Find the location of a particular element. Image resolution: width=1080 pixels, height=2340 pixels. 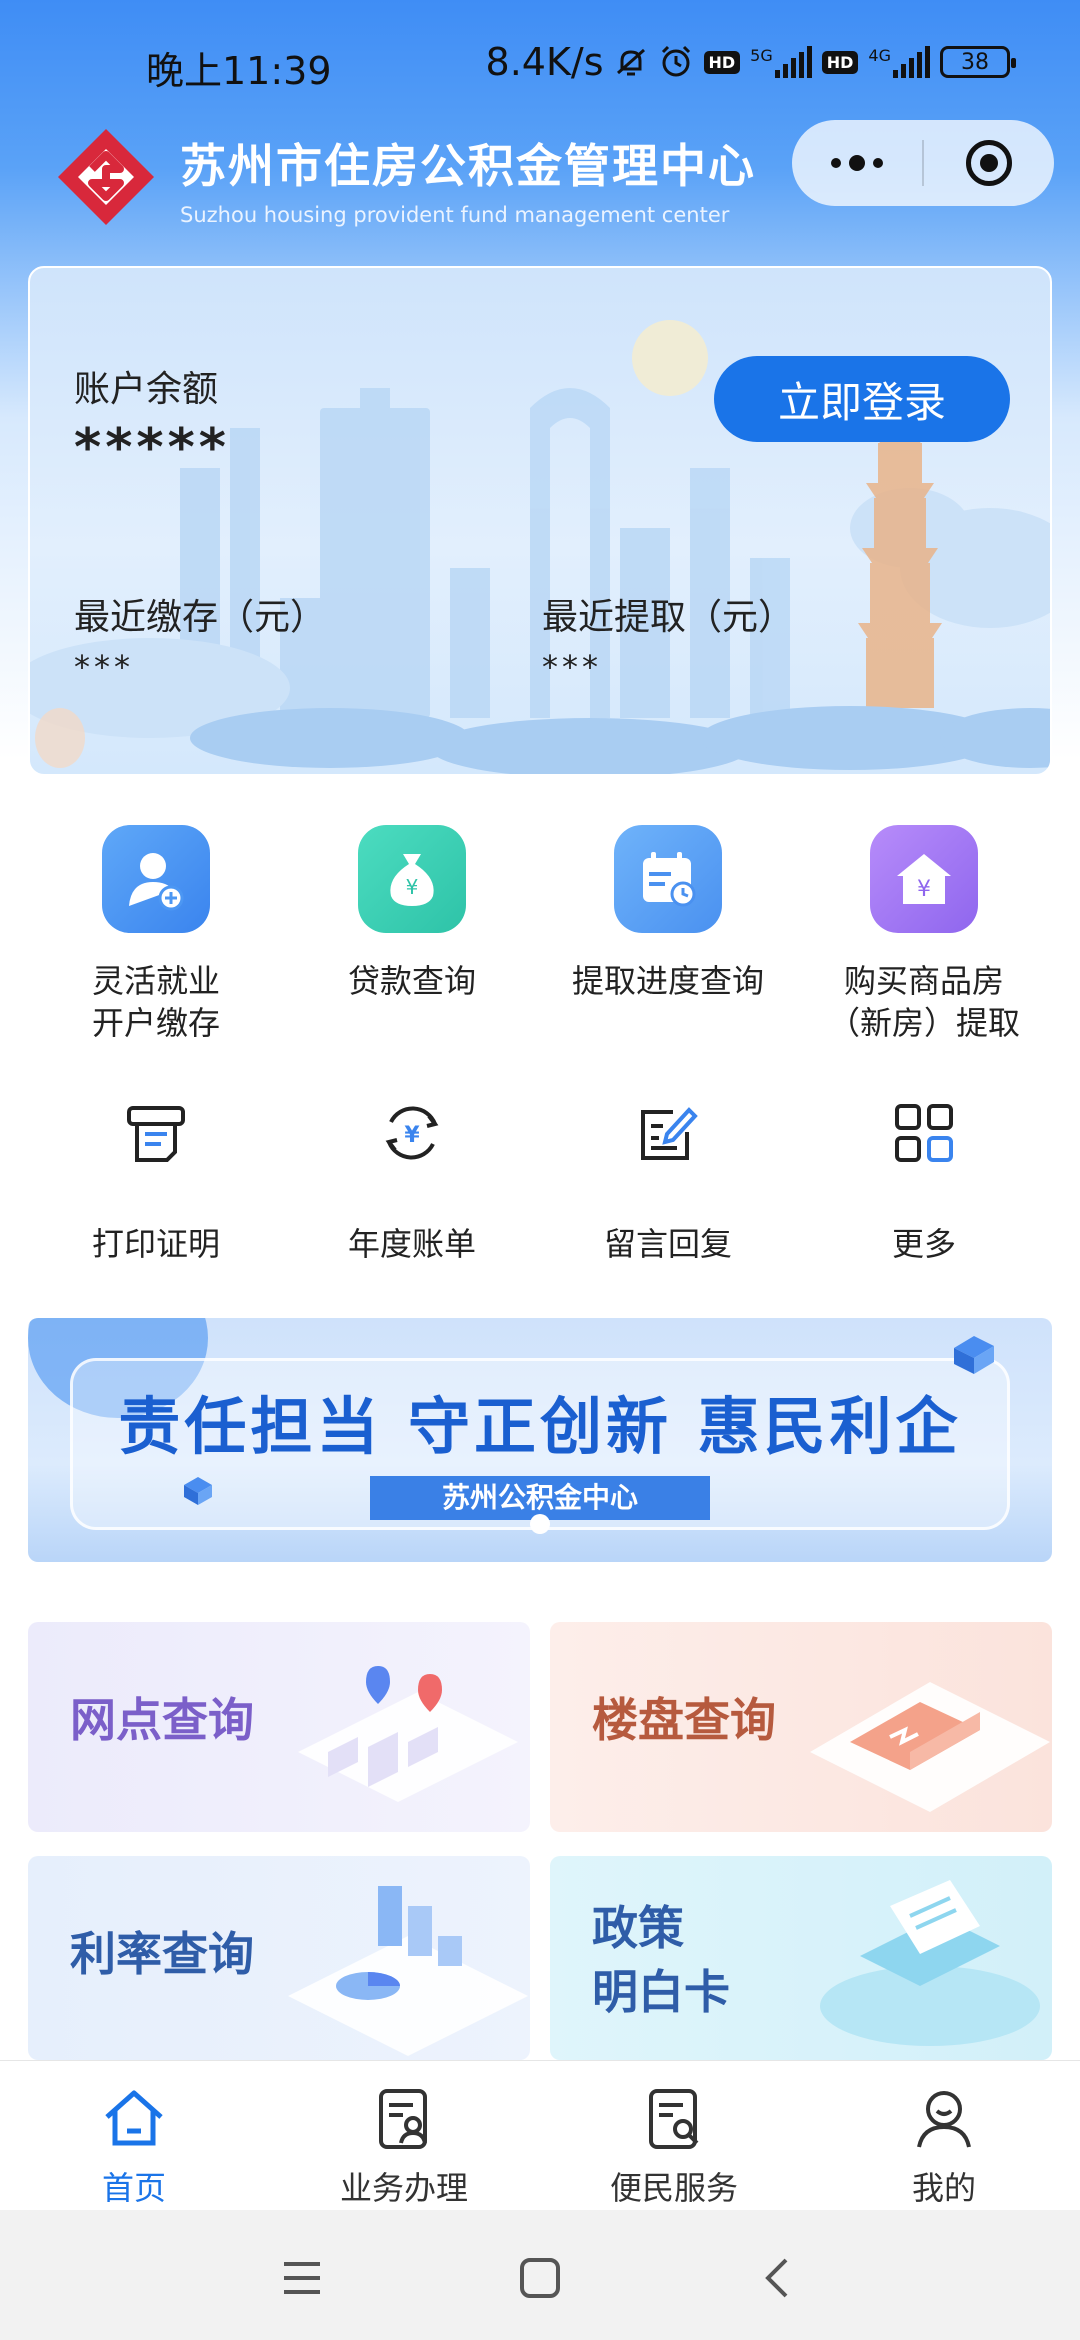

tab-service: 便民服务 is located at coordinates (674, 2146).